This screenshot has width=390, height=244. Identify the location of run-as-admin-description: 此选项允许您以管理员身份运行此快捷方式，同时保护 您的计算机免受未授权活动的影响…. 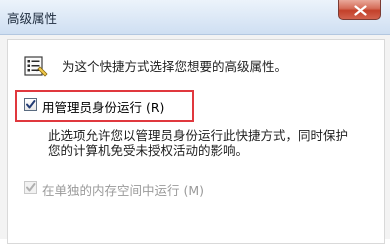
(198, 143).